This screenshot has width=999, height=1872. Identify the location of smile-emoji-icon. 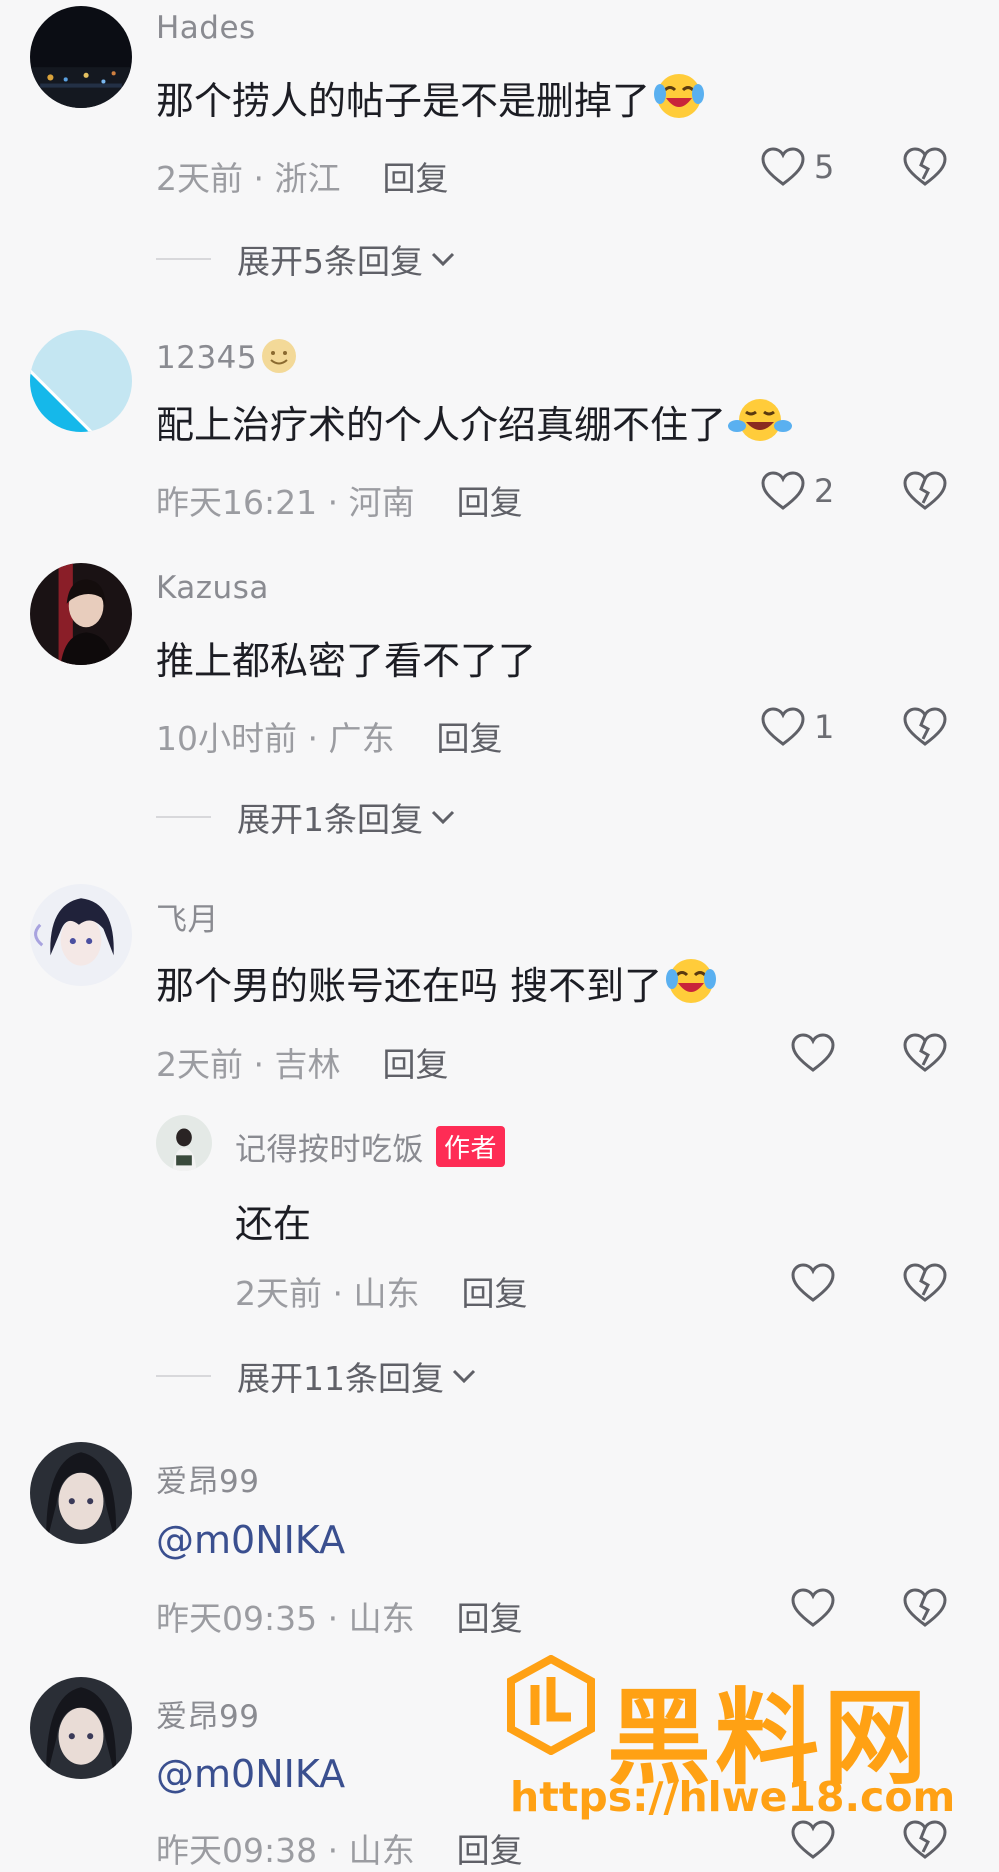
(279, 359).